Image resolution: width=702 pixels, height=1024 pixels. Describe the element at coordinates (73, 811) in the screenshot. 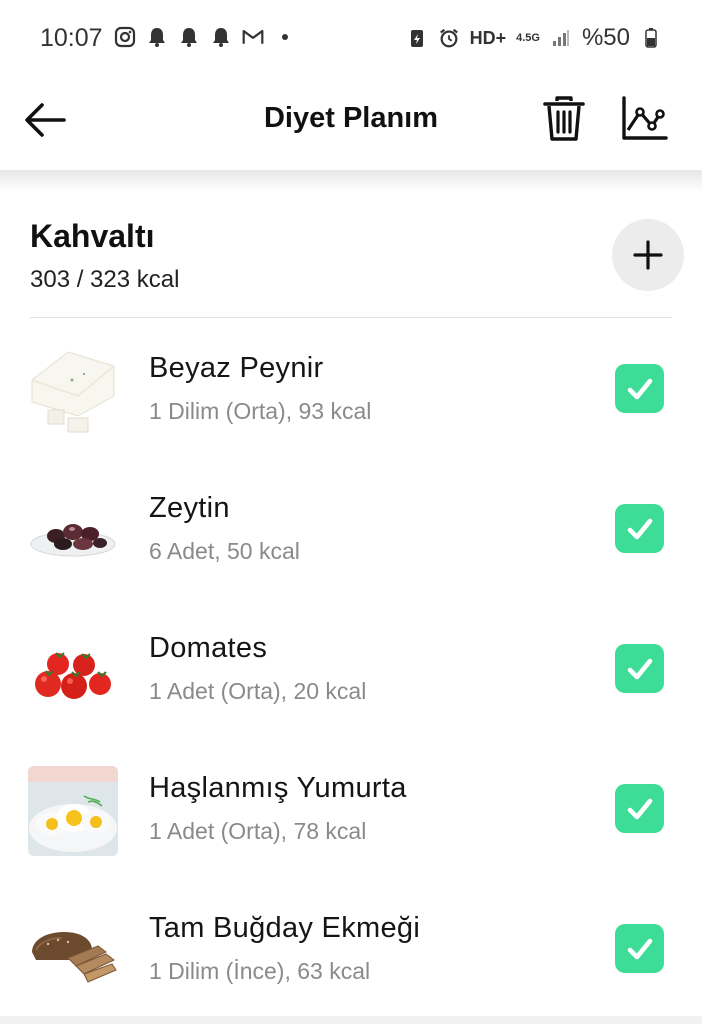

I see `boiled-egg-image` at that location.